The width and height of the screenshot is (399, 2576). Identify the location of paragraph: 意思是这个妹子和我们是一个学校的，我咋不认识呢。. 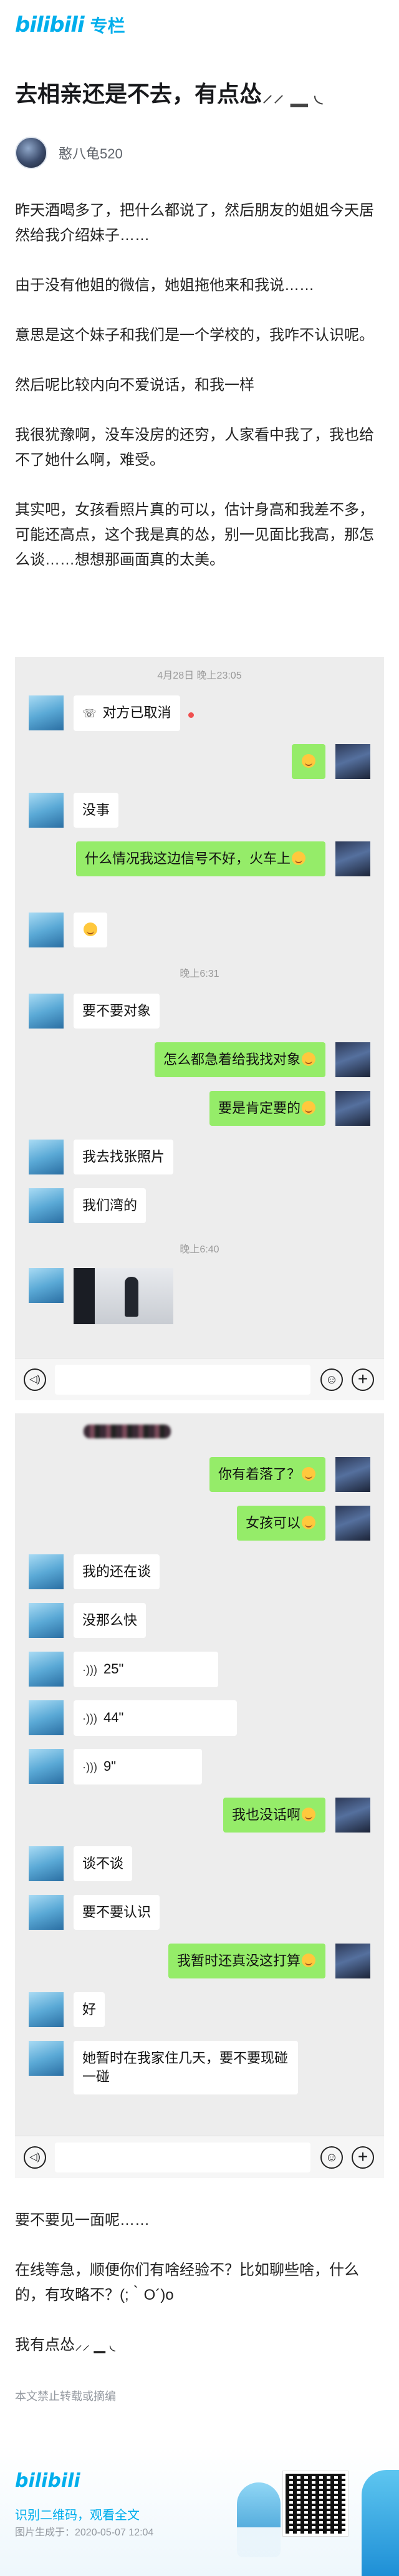
(194, 335).